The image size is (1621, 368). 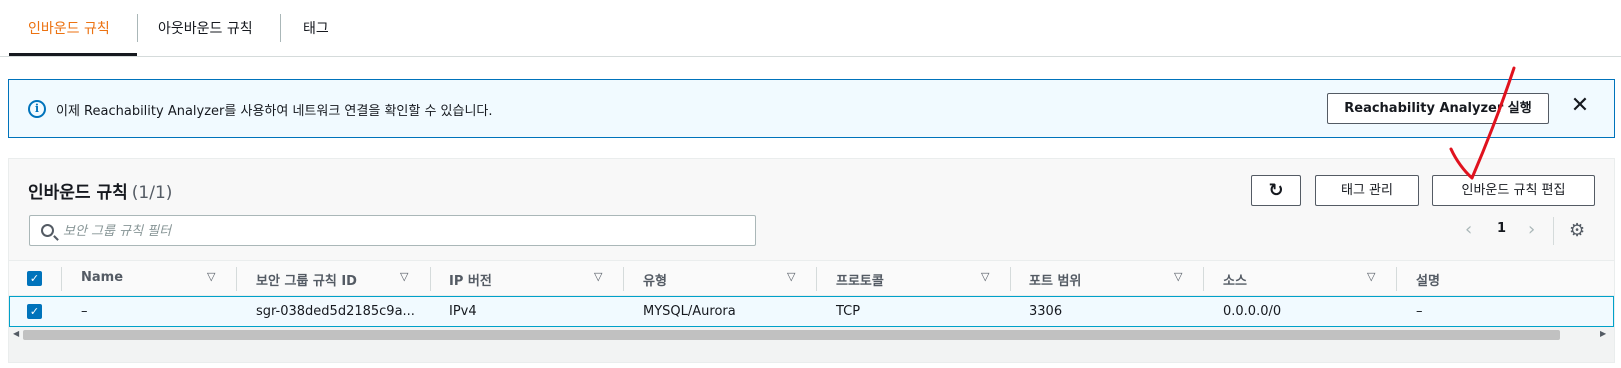 I want to click on search-icon, so click(x=47, y=230).